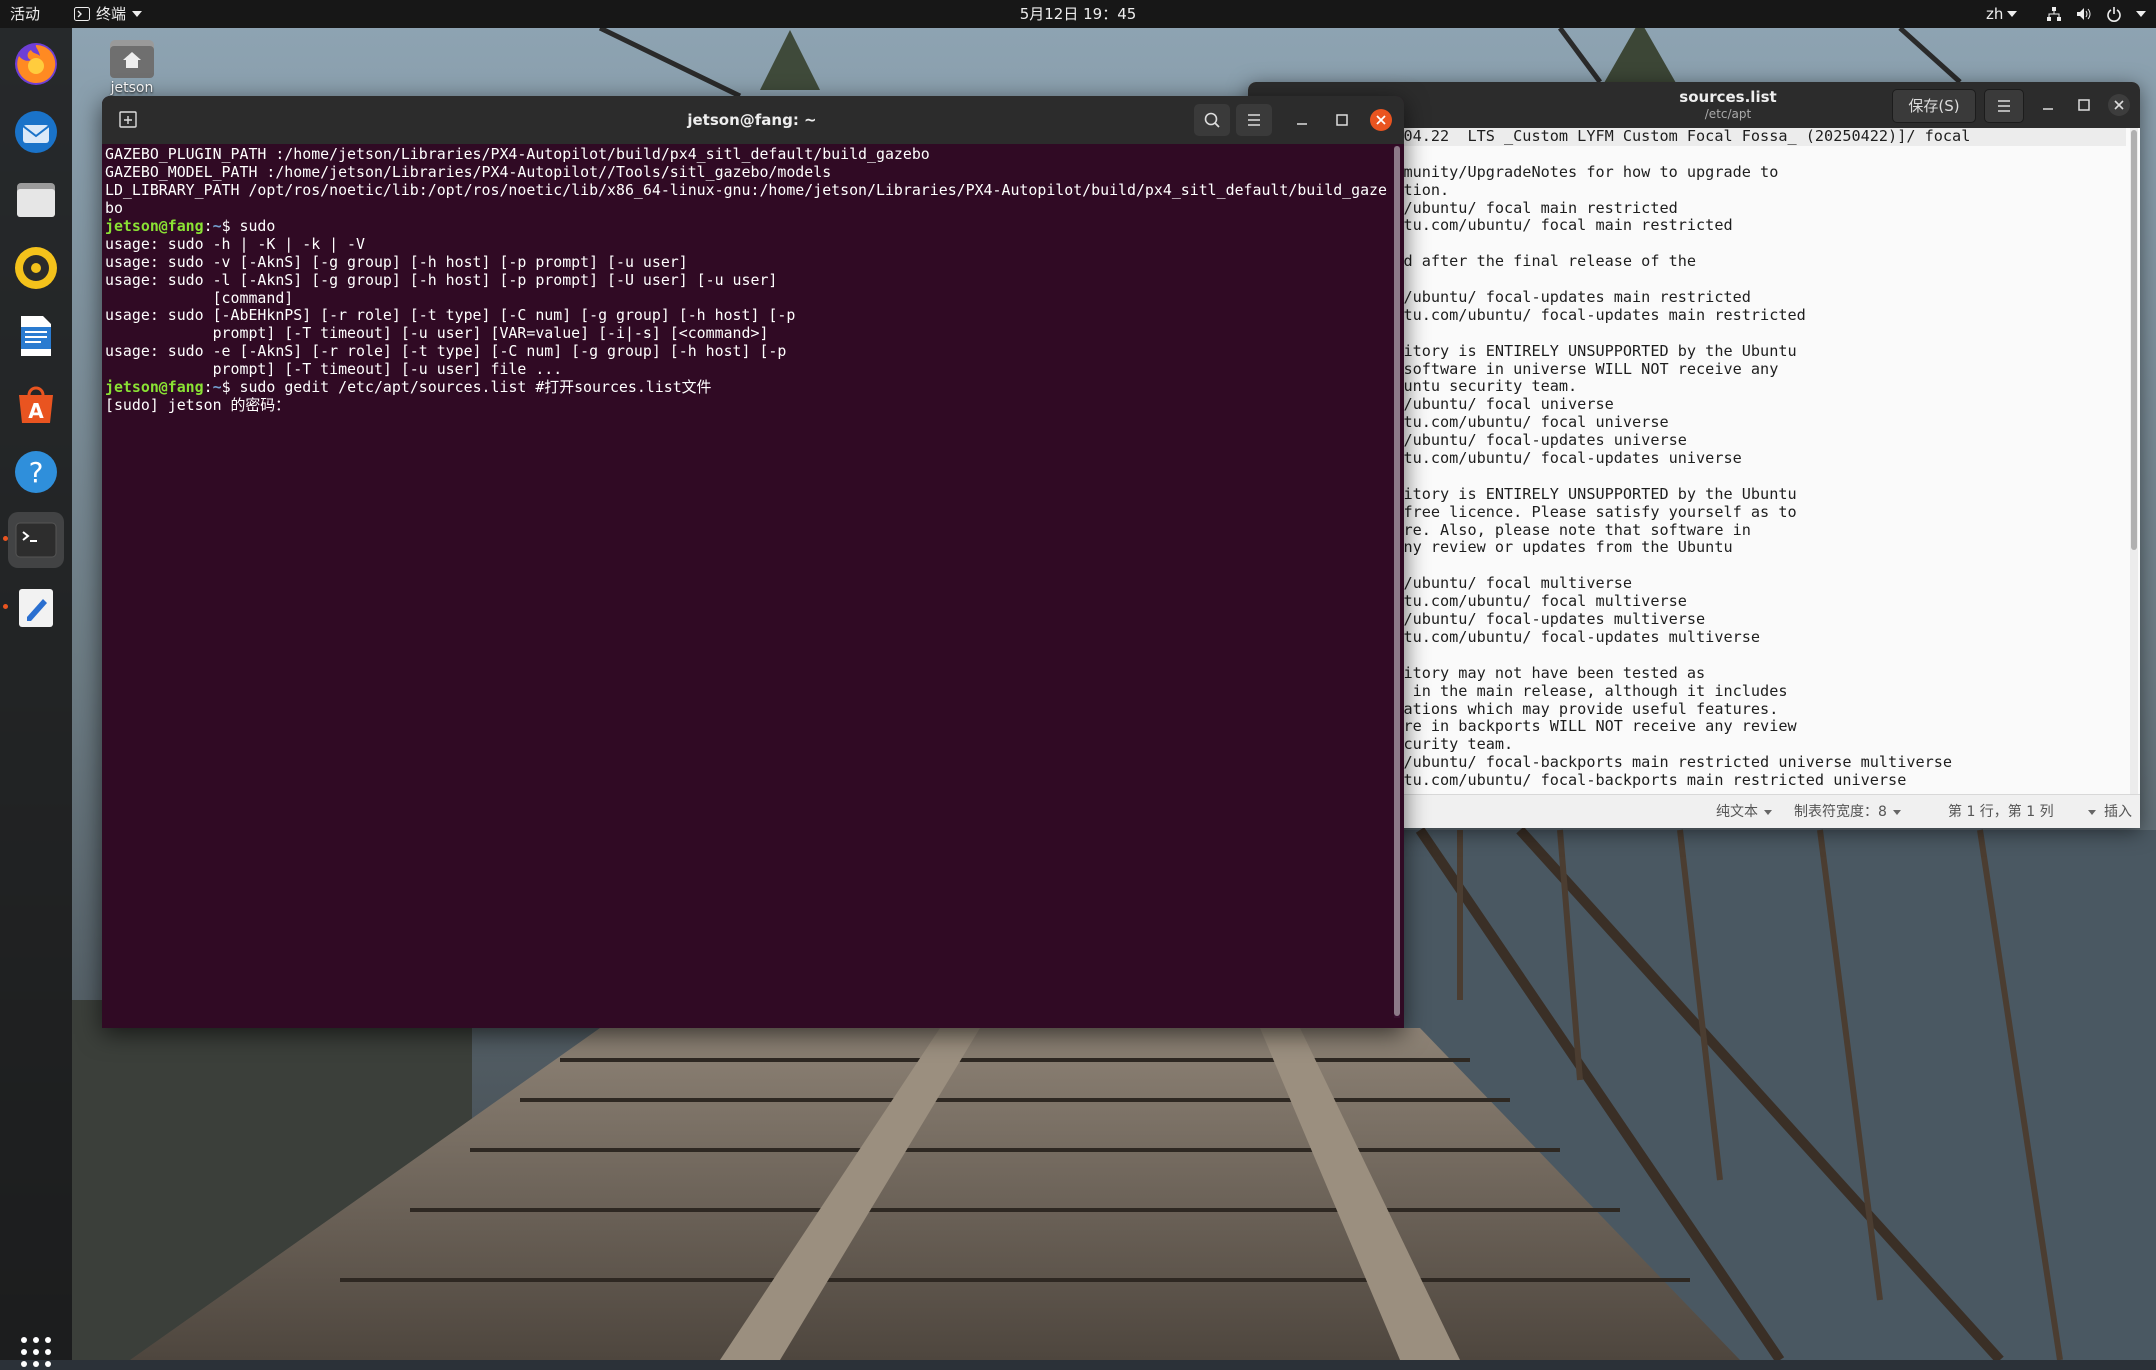 The height and width of the screenshot is (1370, 2156). I want to click on new-tab-button, so click(128, 120).